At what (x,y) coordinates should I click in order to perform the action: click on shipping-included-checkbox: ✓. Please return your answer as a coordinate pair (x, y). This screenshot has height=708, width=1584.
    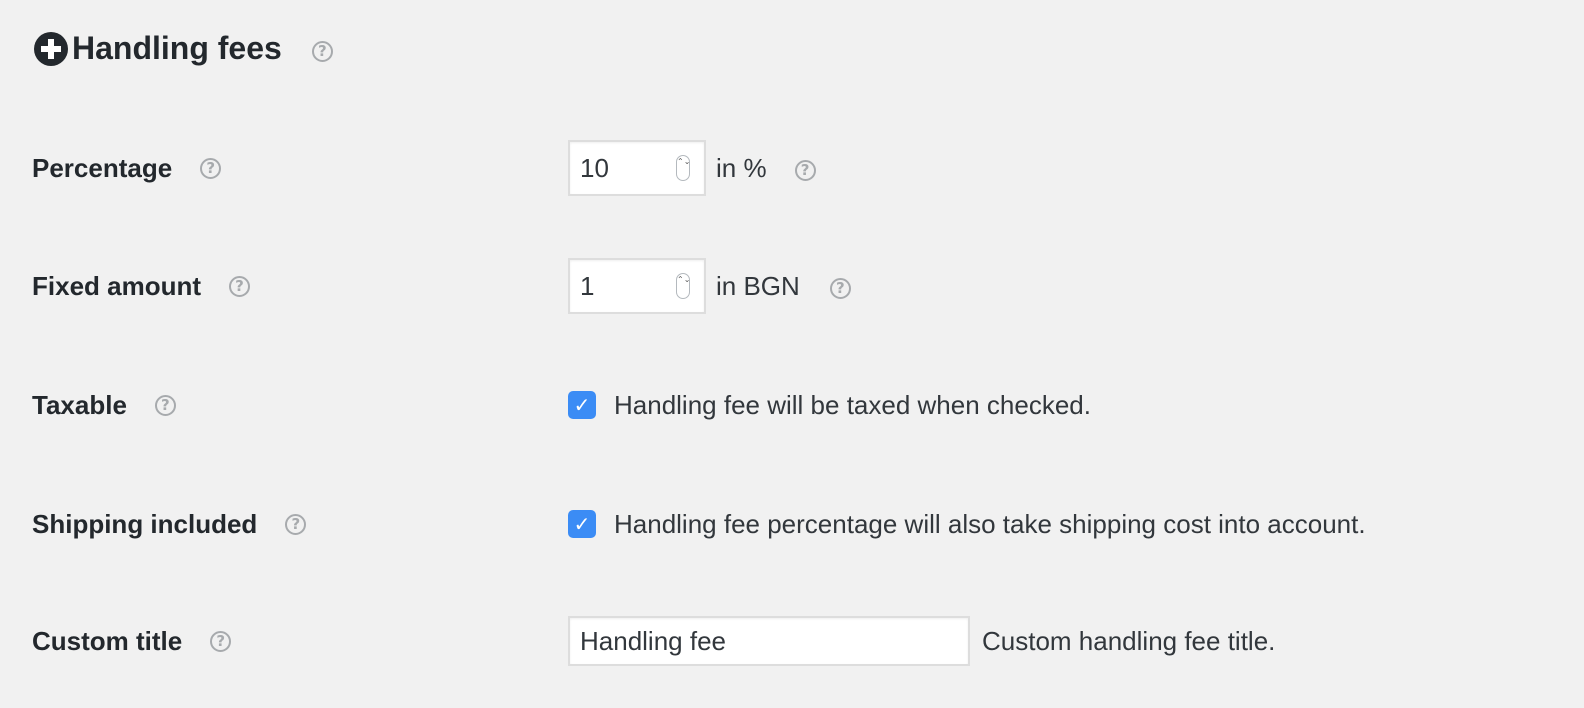
    Looking at the image, I should click on (582, 524).